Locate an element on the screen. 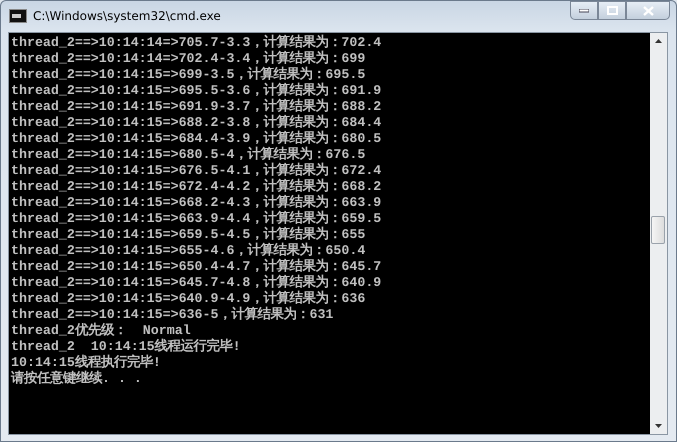 This screenshot has height=442, width=677. console-line: thread_2==>10:14:15=>691.9-3.7，计算结果为：688.2 is located at coordinates (196, 106).